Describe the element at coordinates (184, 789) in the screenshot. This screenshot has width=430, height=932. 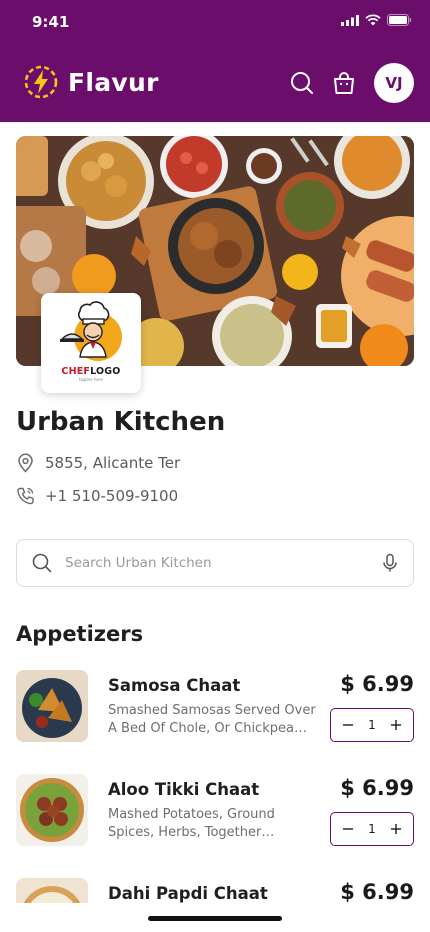
I see `item-name: Aloo Tikki Chaat` at that location.